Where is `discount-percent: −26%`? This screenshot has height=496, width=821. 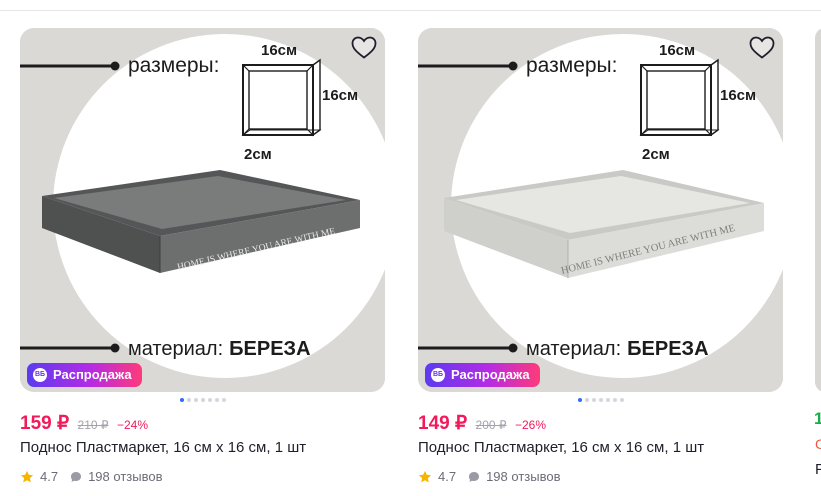 discount-percent: −26% is located at coordinates (530, 425).